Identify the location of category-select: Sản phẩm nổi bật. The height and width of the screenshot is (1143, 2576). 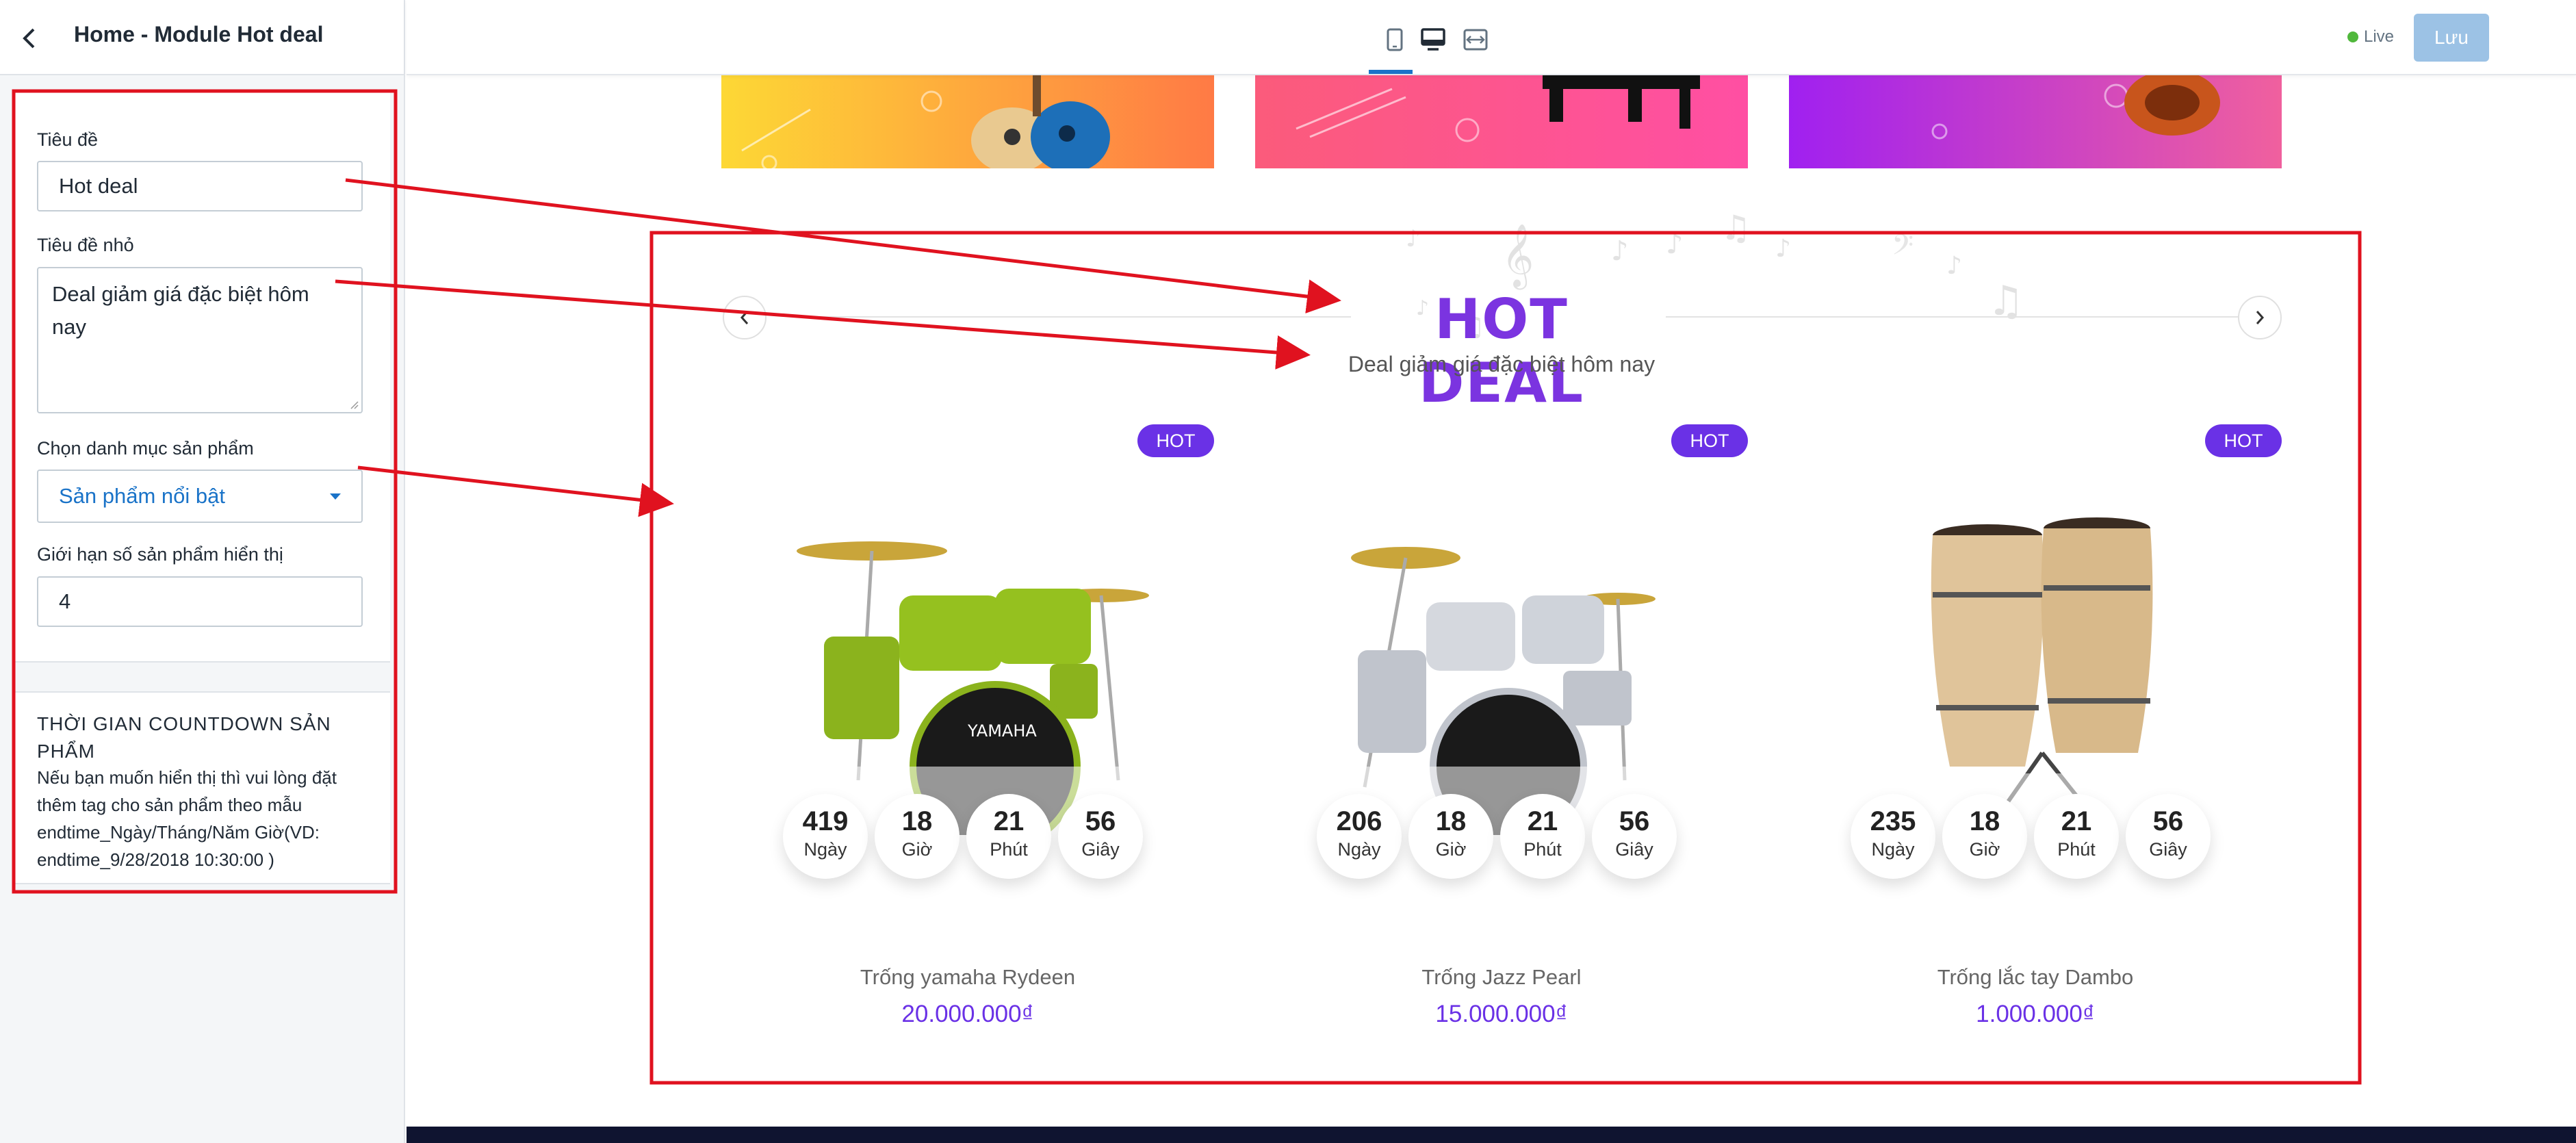
(200, 496).